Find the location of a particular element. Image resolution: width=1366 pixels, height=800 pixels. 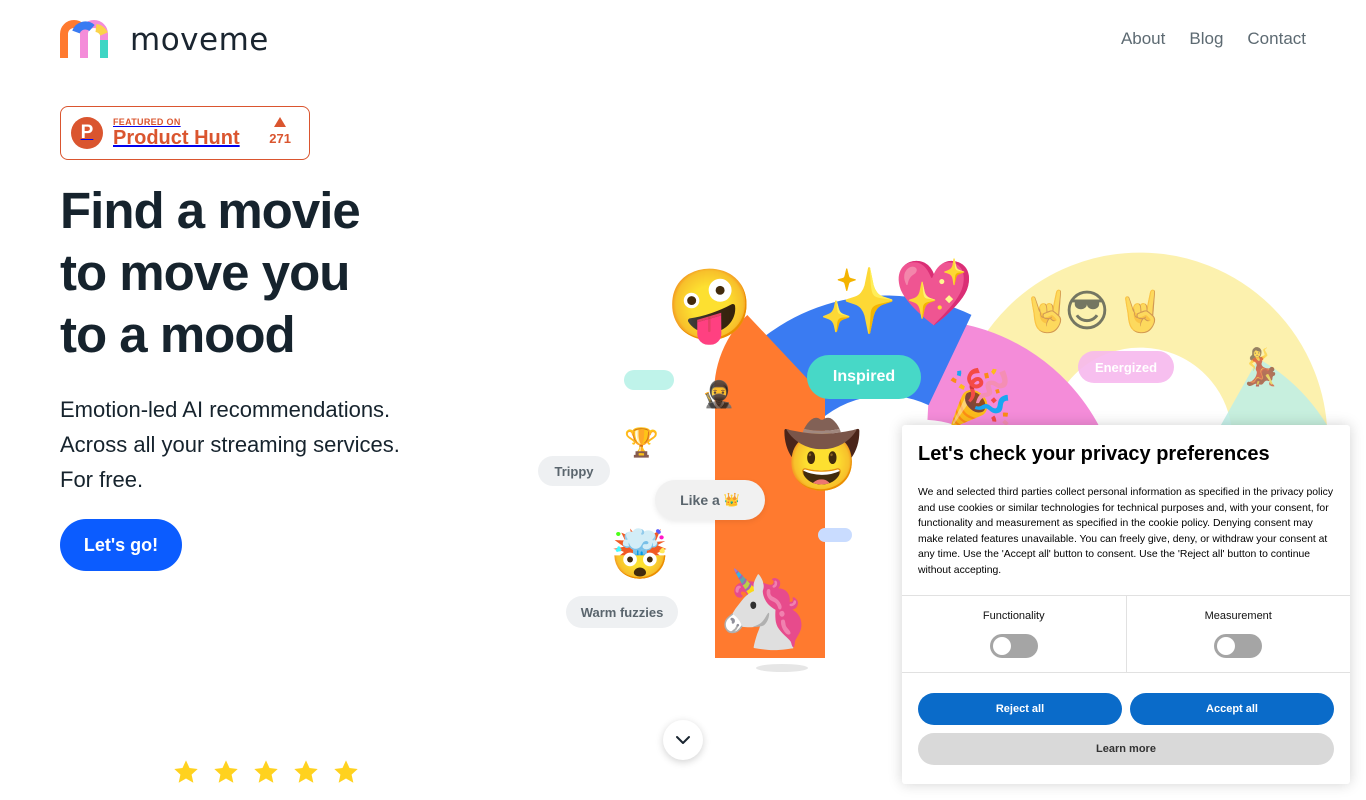

hero-subtitle-line: Across all your streaming services. is located at coordinates (230, 444).